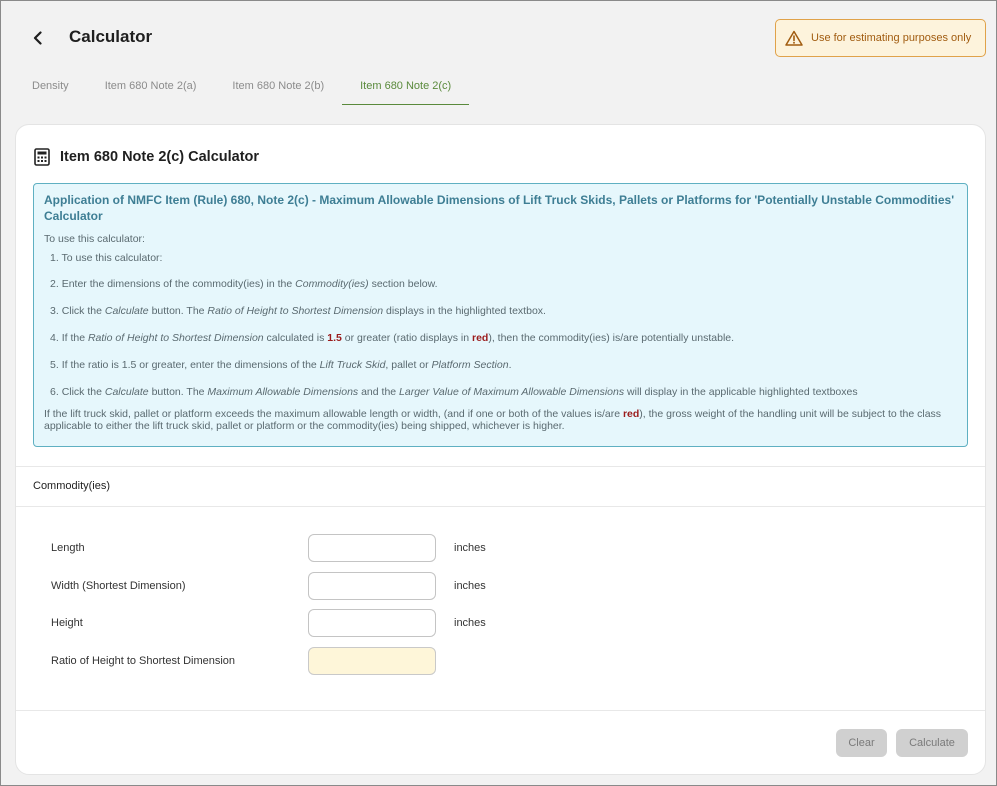 The width and height of the screenshot is (997, 786). I want to click on page-title: Calculator, so click(111, 36).